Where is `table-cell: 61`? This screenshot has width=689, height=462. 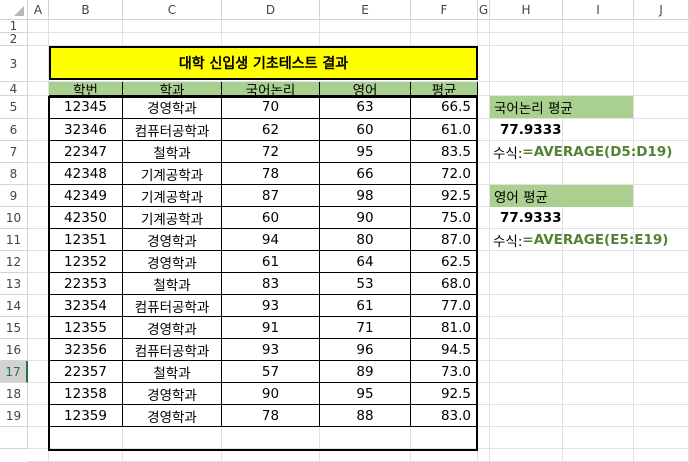 table-cell: 61 is located at coordinates (365, 306).